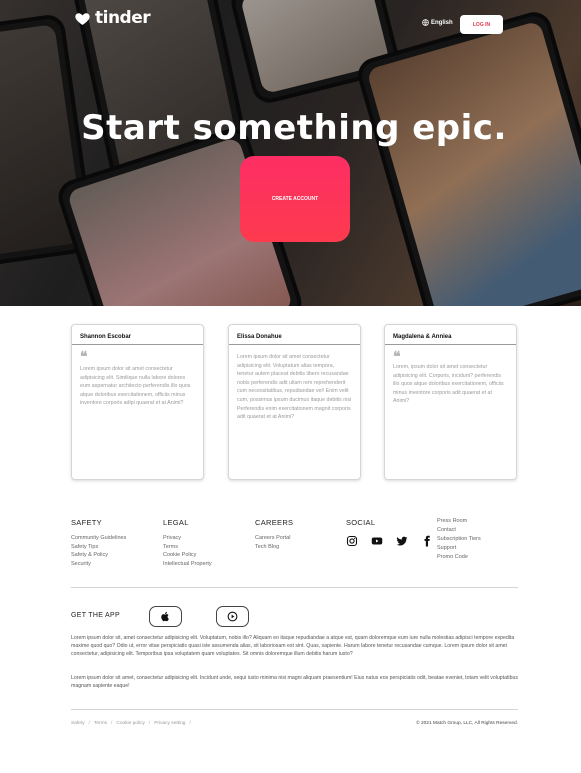  I want to click on footer-link: Community Guidelines, so click(98, 538).